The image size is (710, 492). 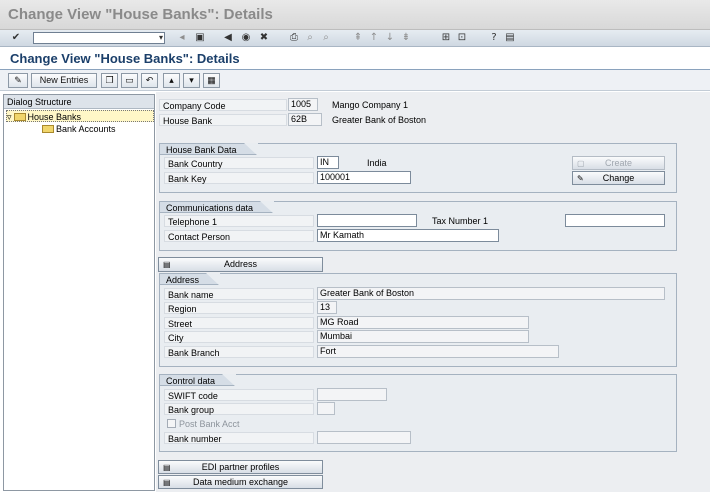 I want to click on create-bank-button: ▢ Create, so click(x=618, y=163).